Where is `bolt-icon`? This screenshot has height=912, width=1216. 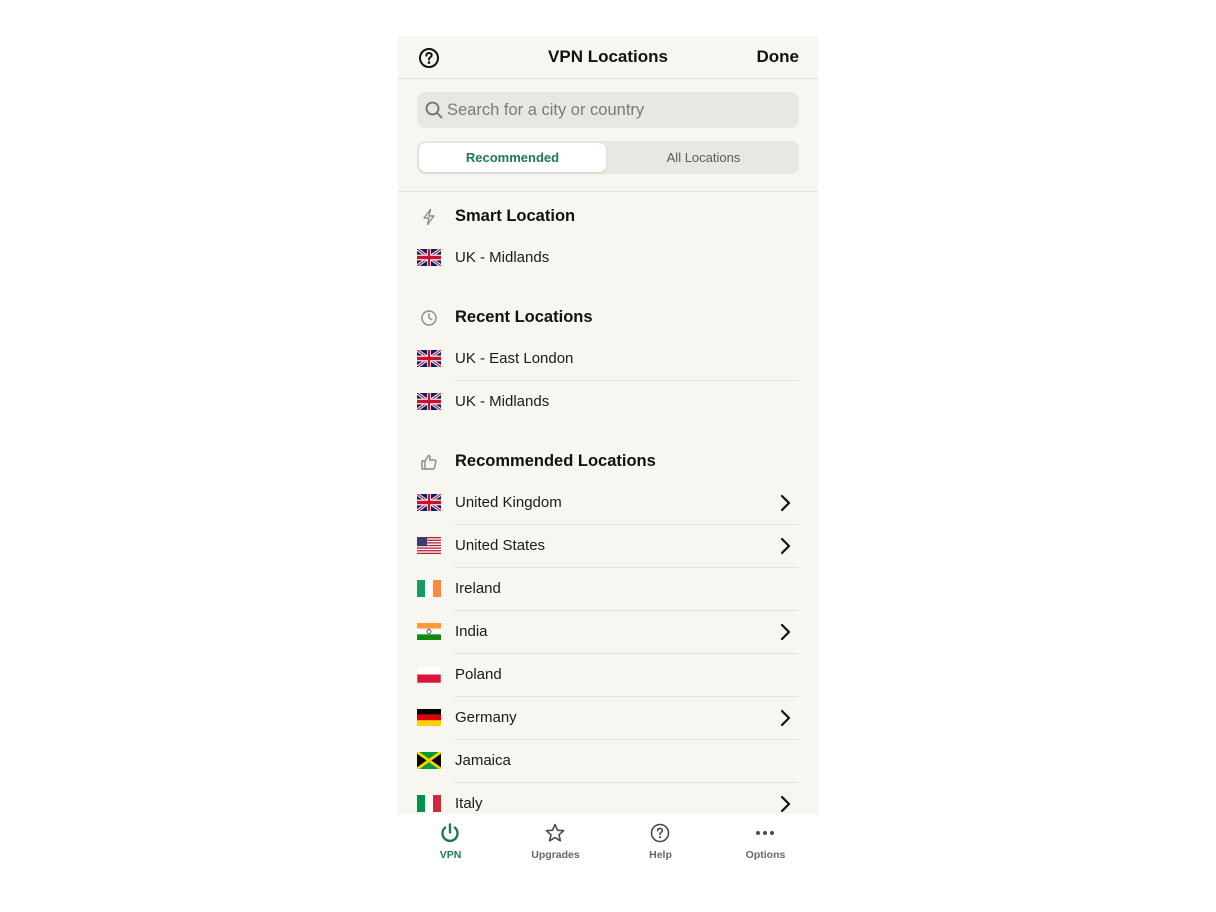
bolt-icon is located at coordinates (429, 217).